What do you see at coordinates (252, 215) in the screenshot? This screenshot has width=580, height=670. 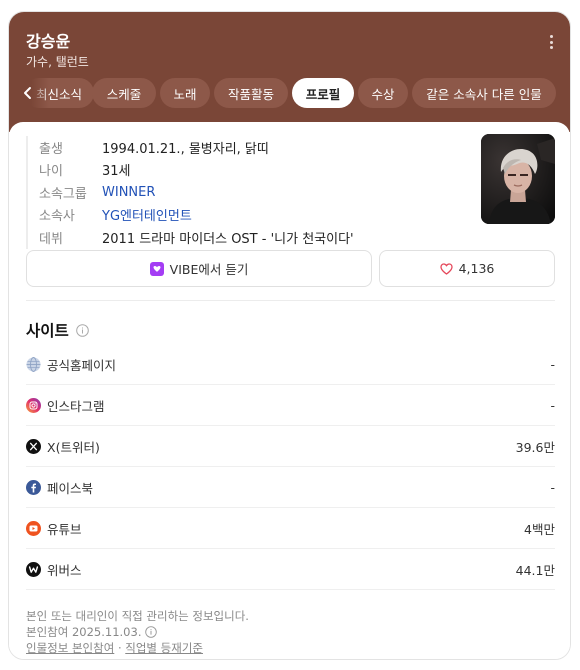 I see `info-row-agency: 소속사 YG엔터테인먼트` at bounding box center [252, 215].